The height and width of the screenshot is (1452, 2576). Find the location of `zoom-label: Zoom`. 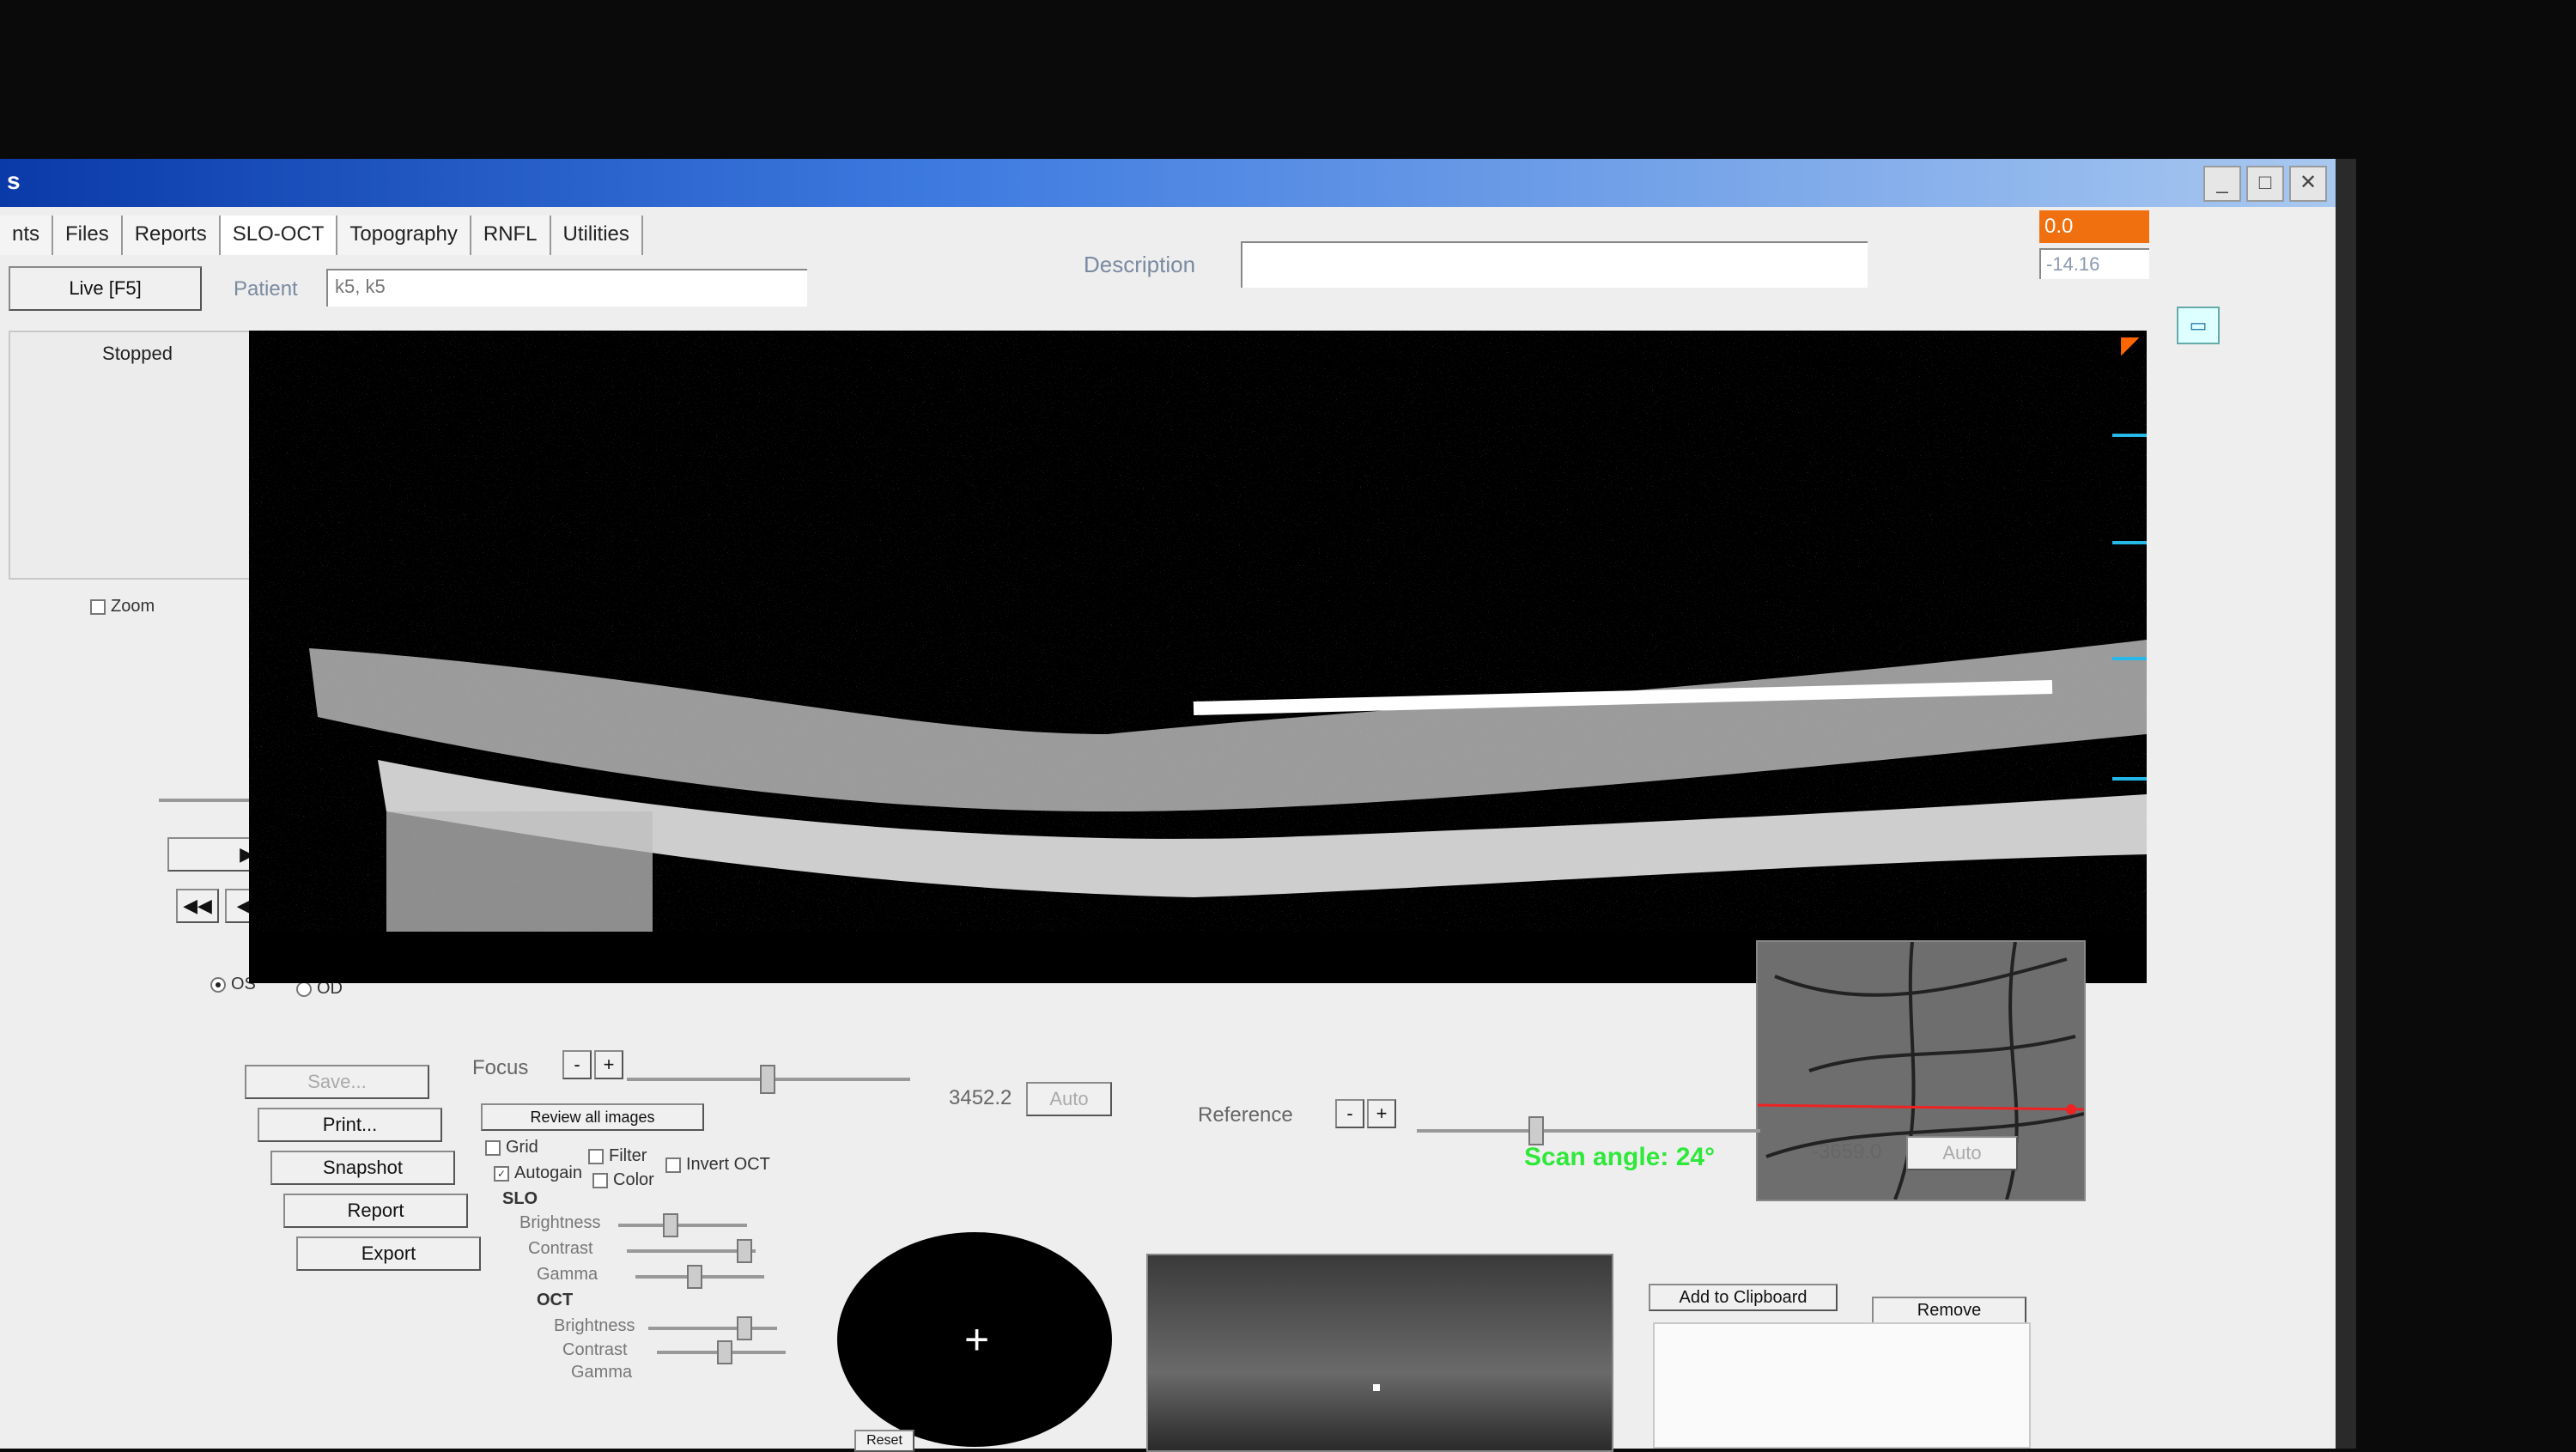

zoom-label: Zoom is located at coordinates (133, 606).